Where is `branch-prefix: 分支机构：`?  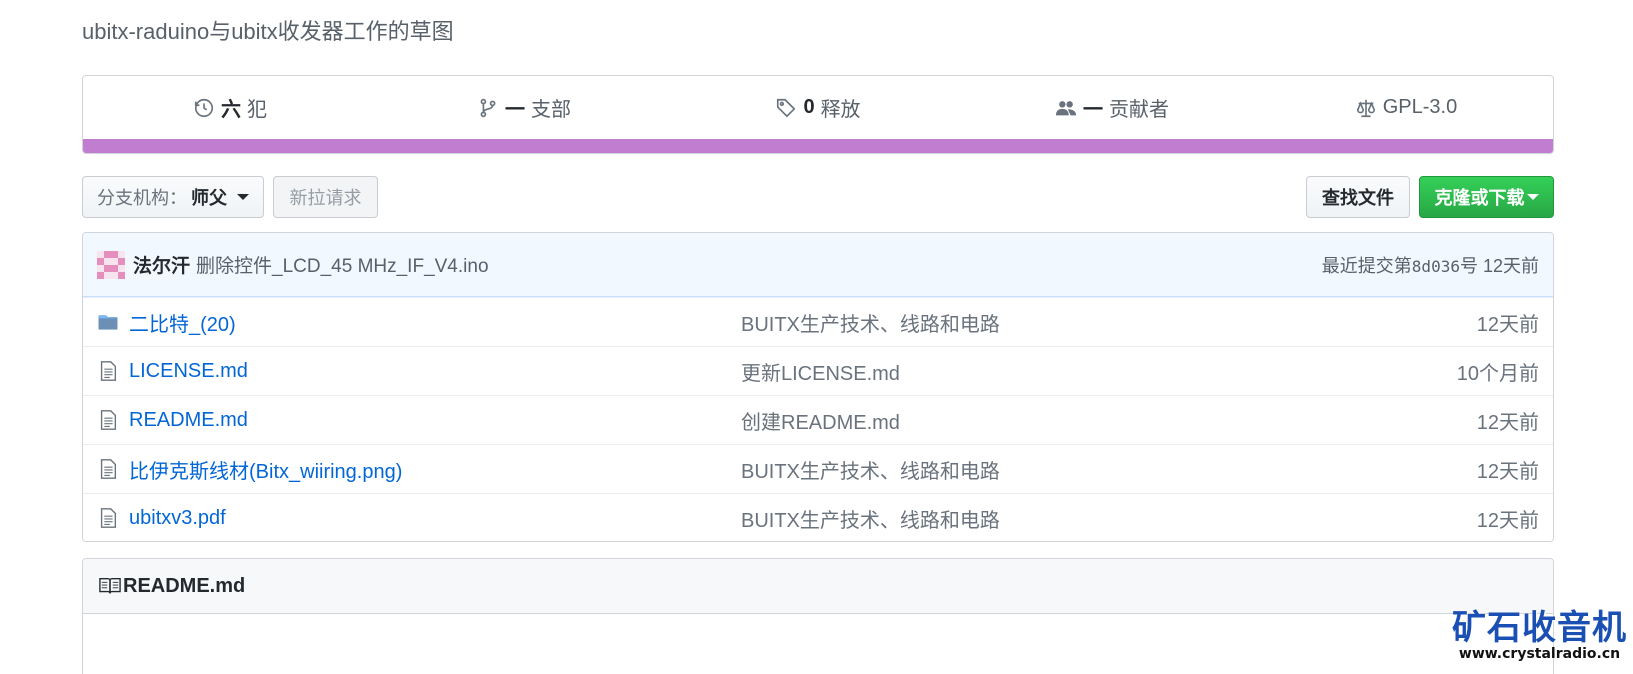
branch-prefix: 分支机构： is located at coordinates (142, 198).